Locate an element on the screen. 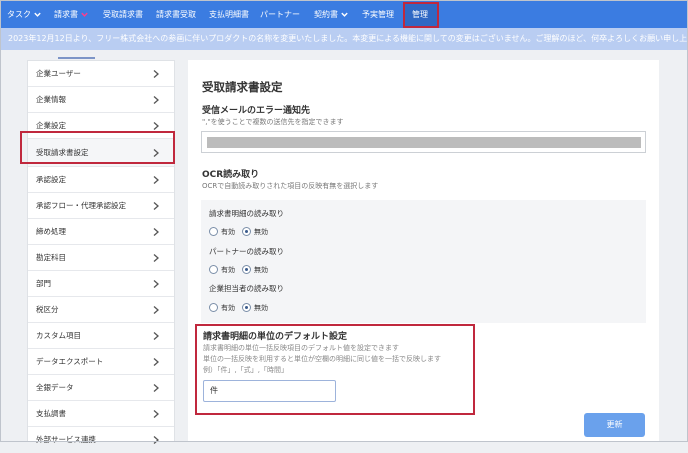 The height and width of the screenshot is (453, 688). ocr-partner-enable-radio is located at coordinates (213, 269).